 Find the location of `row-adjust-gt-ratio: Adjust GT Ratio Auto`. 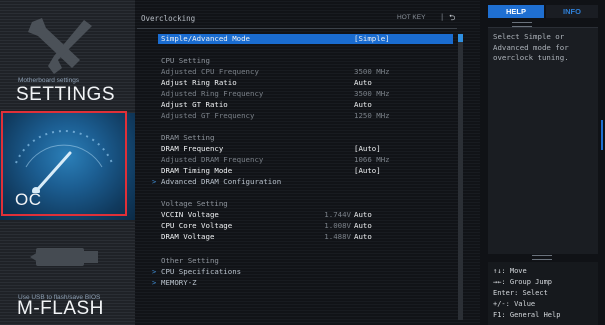

row-adjust-gt-ratio: Adjust GT Ratio Auto is located at coordinates (311, 105).